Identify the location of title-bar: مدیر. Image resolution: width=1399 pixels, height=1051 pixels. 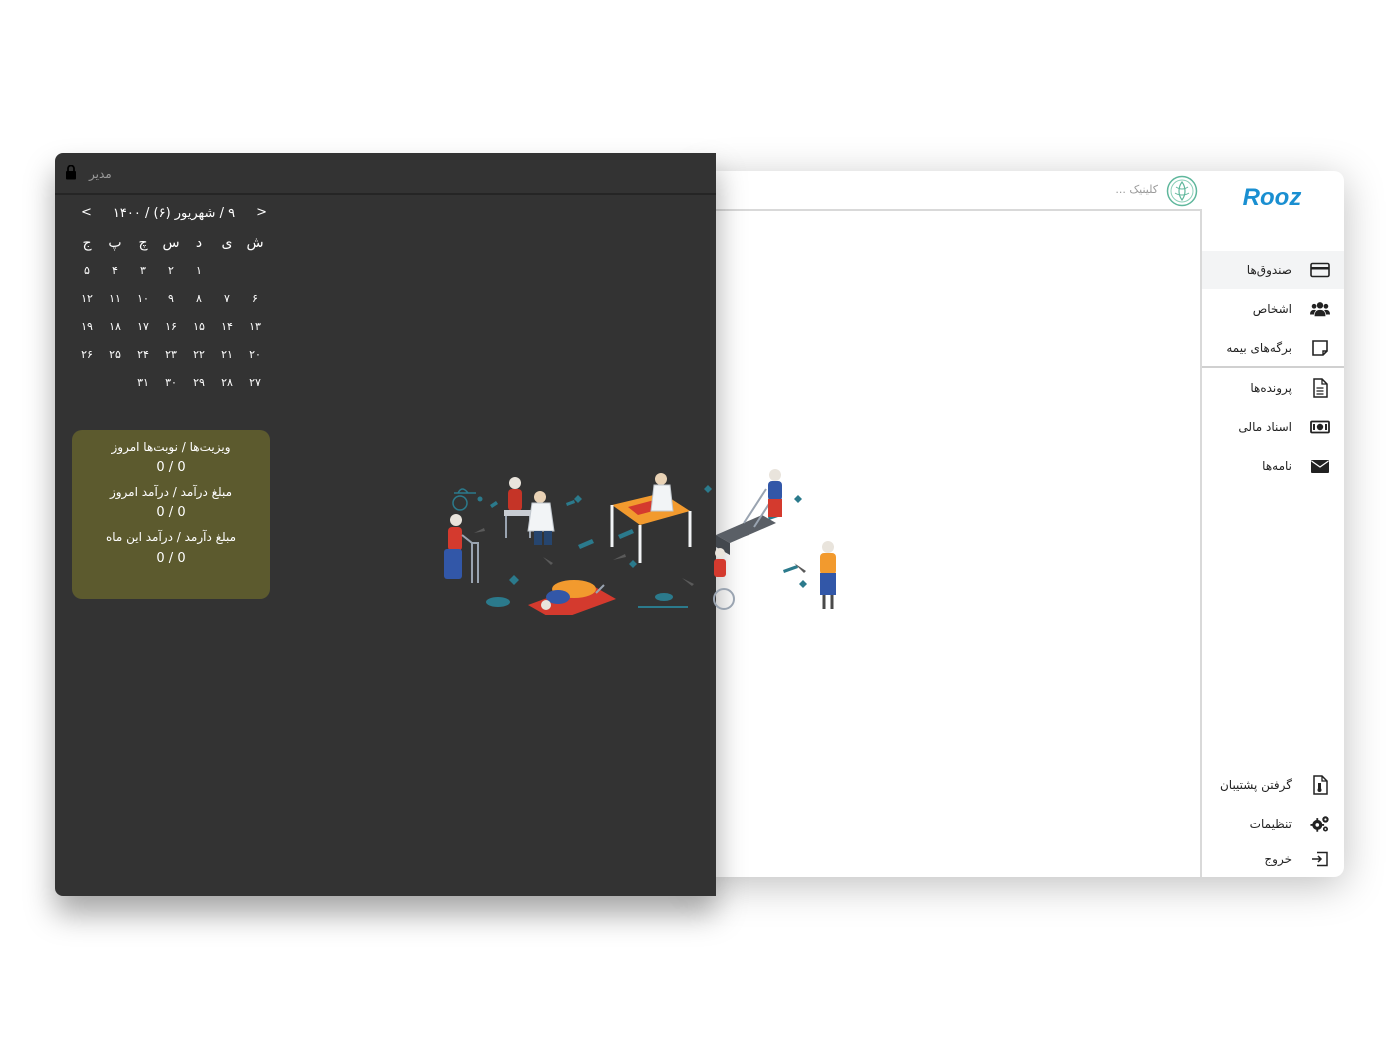
(385, 174).